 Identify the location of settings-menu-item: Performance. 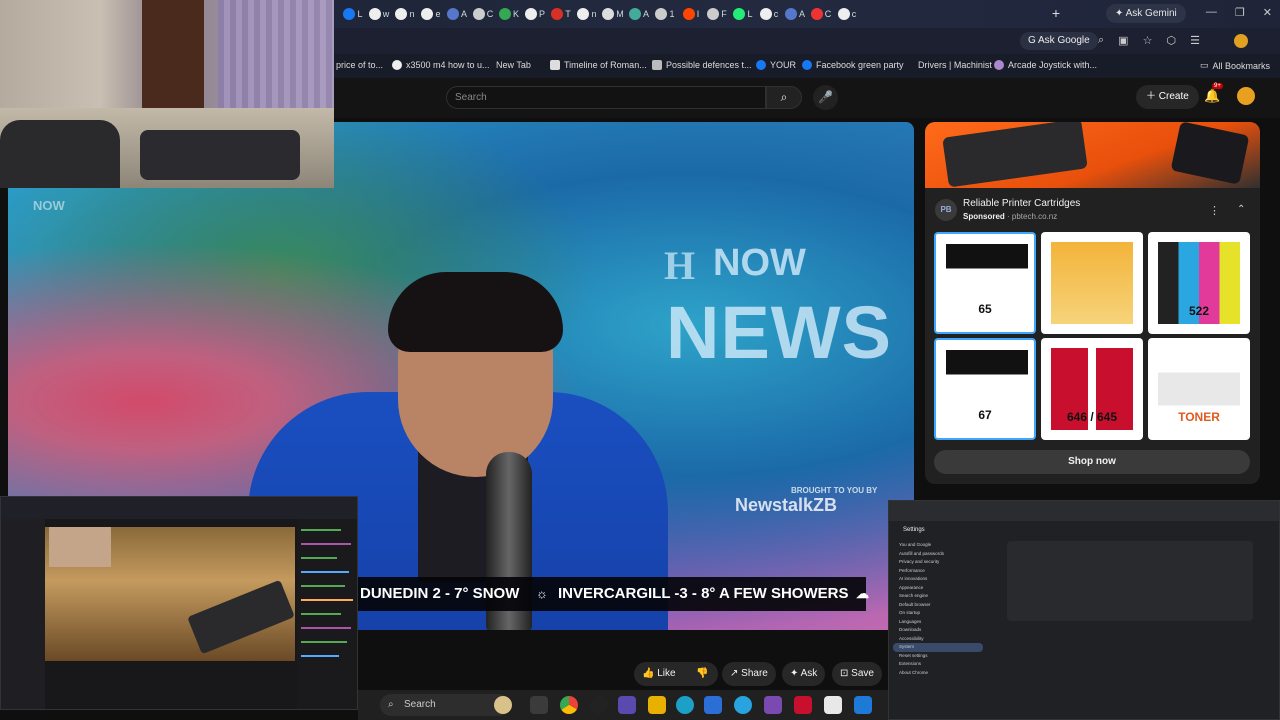
(938, 571).